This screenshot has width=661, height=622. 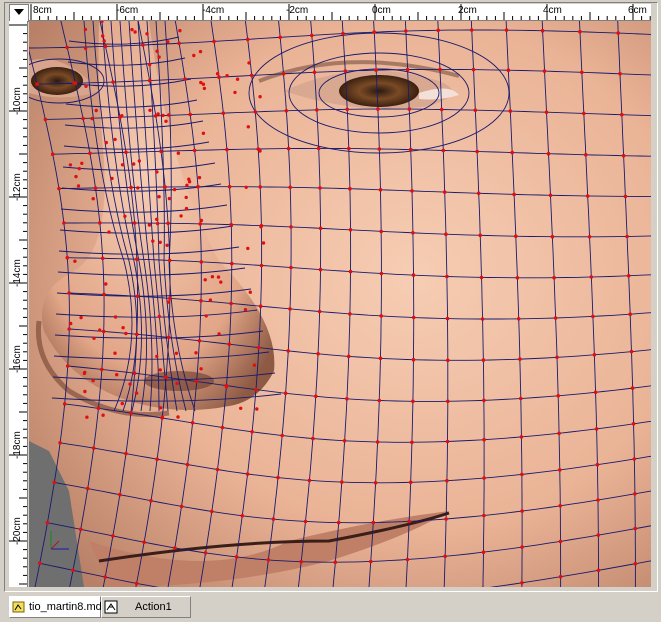 What do you see at coordinates (146, 607) in the screenshot?
I see `tab-action: Action1` at bounding box center [146, 607].